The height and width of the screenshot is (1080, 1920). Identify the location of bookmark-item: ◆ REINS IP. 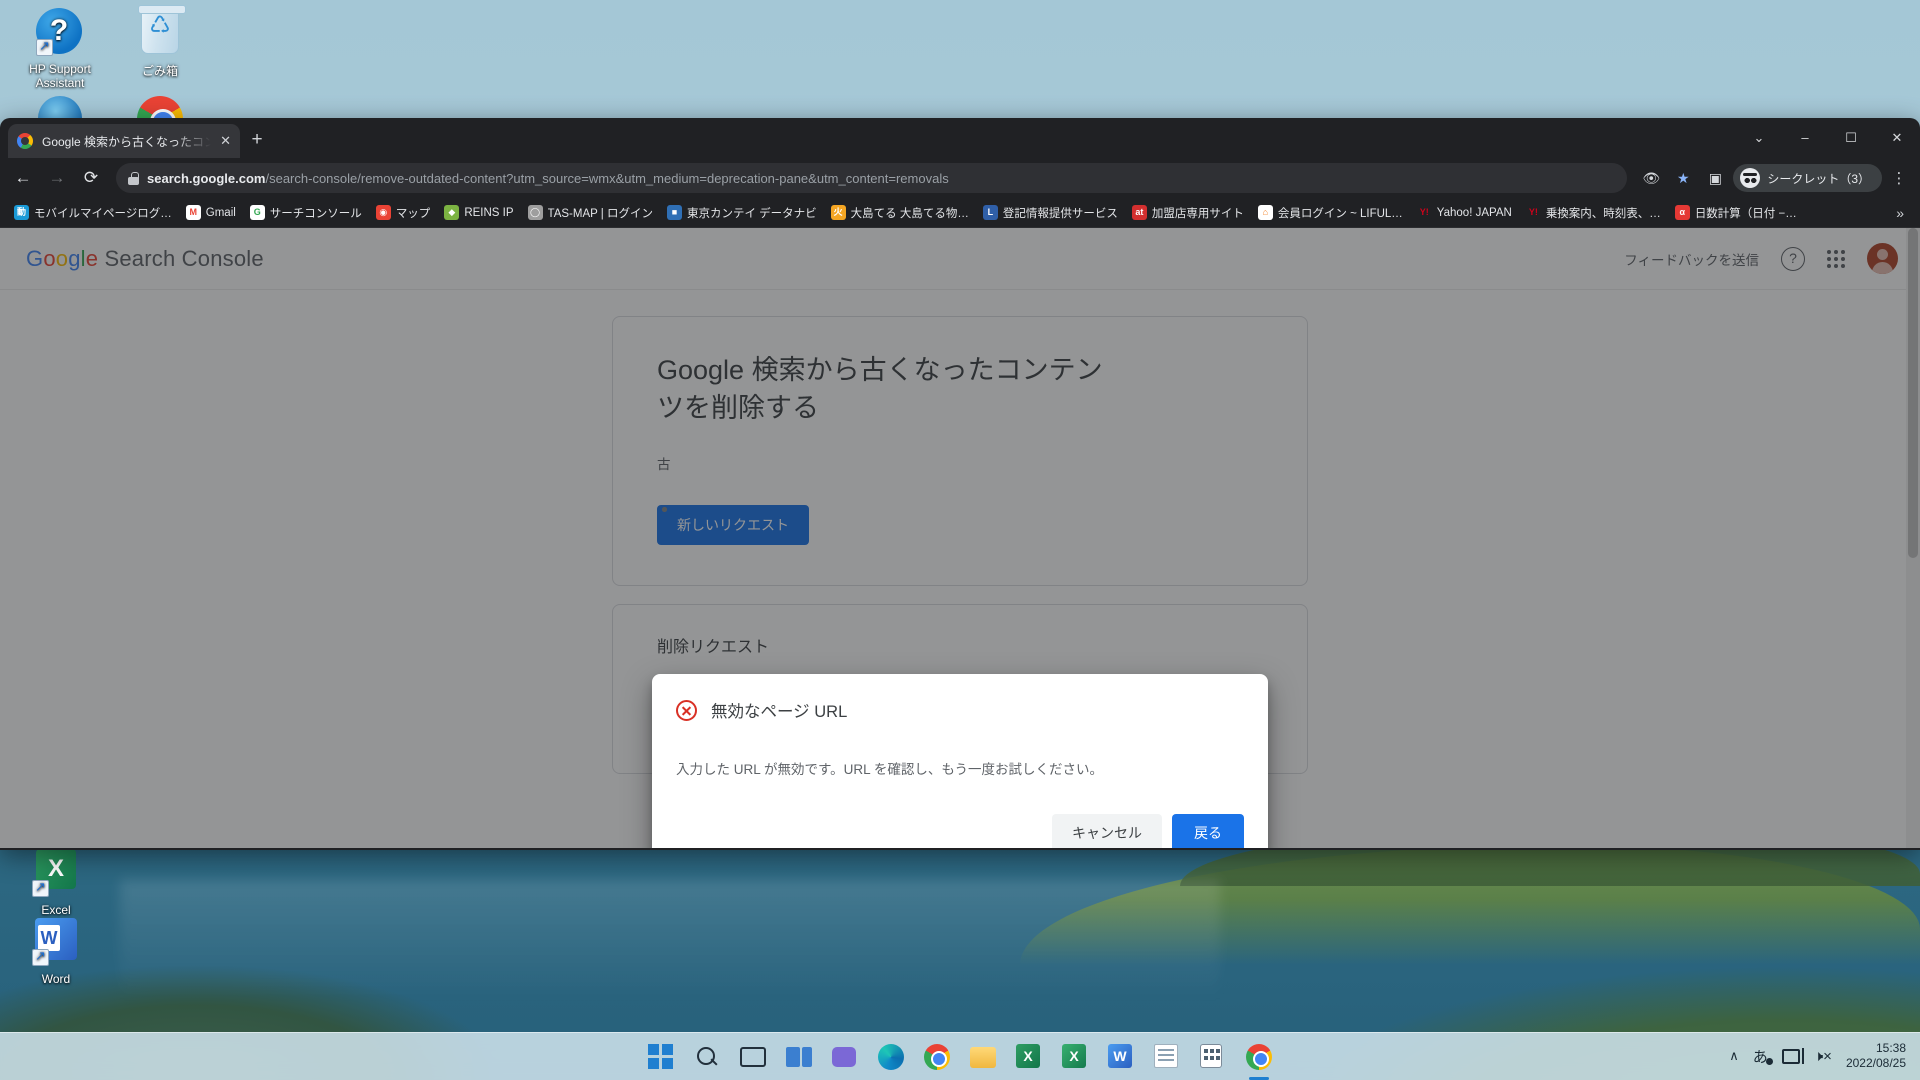
(478, 212).